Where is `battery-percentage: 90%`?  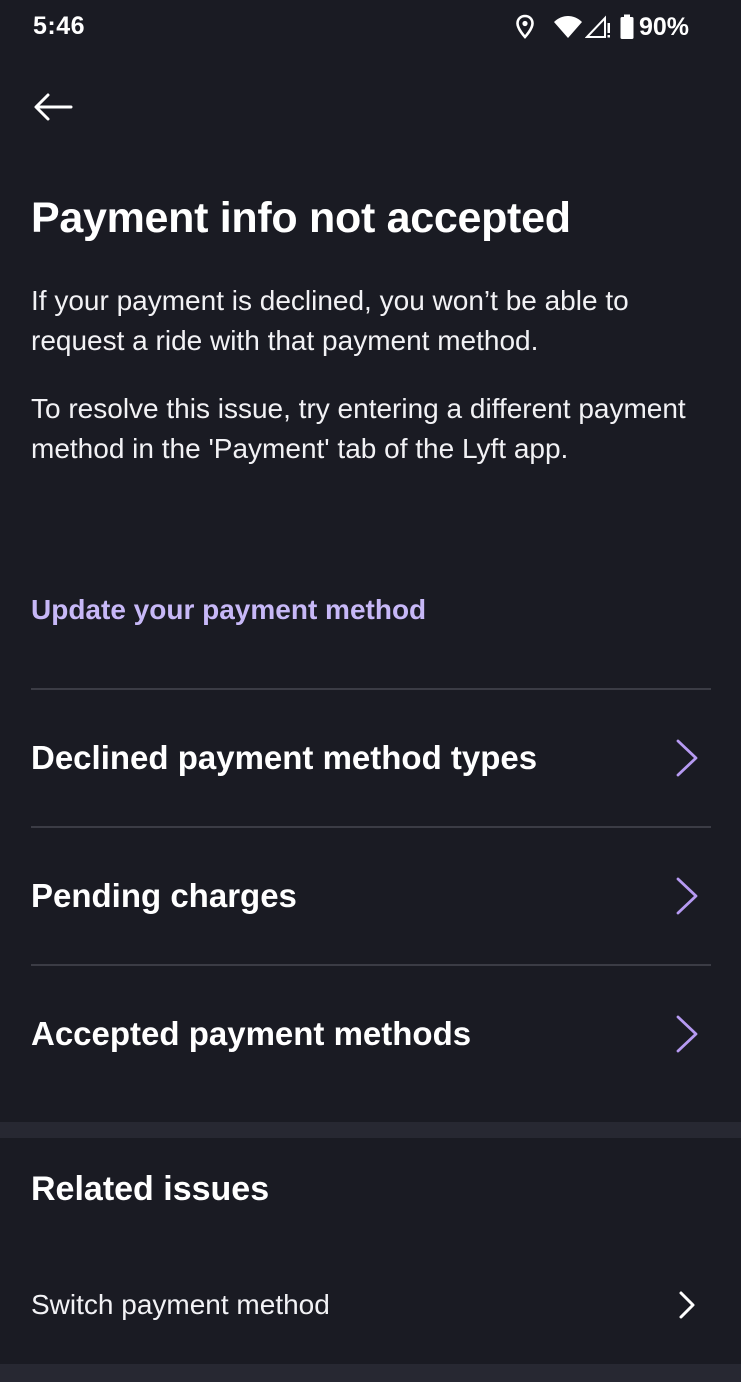
battery-percentage: 90% is located at coordinates (663, 26).